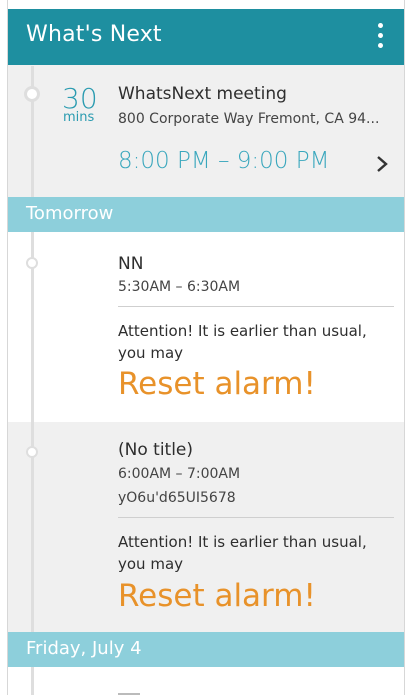 This screenshot has height=695, width=406. I want to click on event-title: WhatsNext meeting, so click(202, 94).